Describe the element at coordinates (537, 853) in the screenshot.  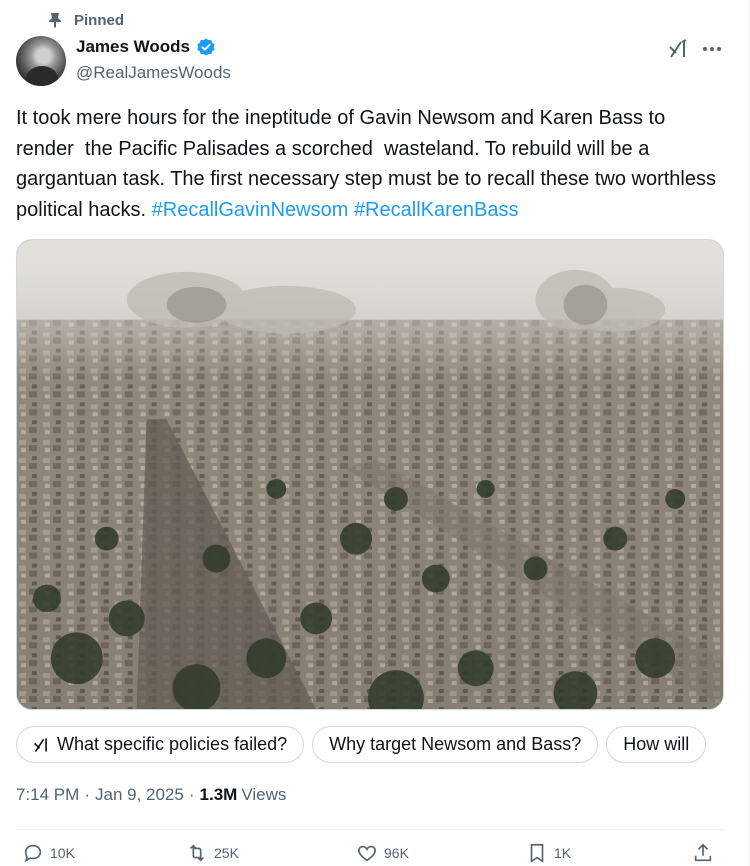
I see `bookmark-icon` at that location.